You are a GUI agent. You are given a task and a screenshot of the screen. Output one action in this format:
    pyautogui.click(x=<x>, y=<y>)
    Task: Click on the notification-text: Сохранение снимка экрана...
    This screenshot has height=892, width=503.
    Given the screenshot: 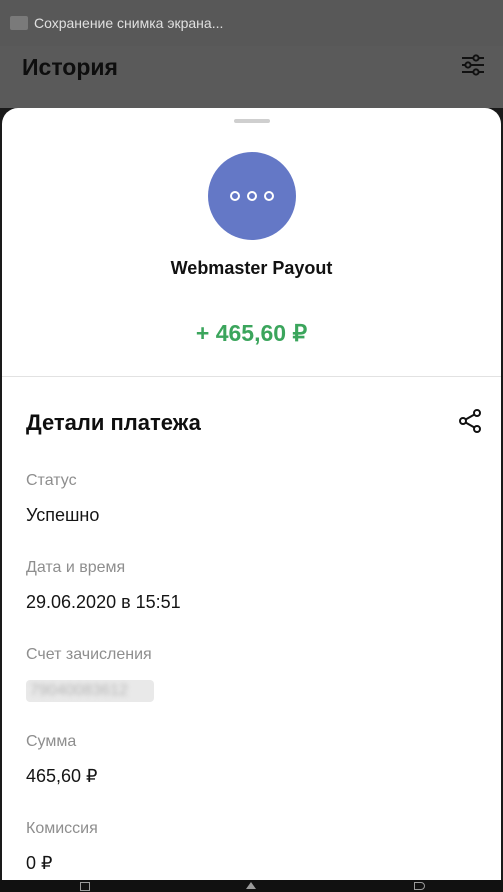 What is the action you would take?
    pyautogui.click(x=129, y=23)
    